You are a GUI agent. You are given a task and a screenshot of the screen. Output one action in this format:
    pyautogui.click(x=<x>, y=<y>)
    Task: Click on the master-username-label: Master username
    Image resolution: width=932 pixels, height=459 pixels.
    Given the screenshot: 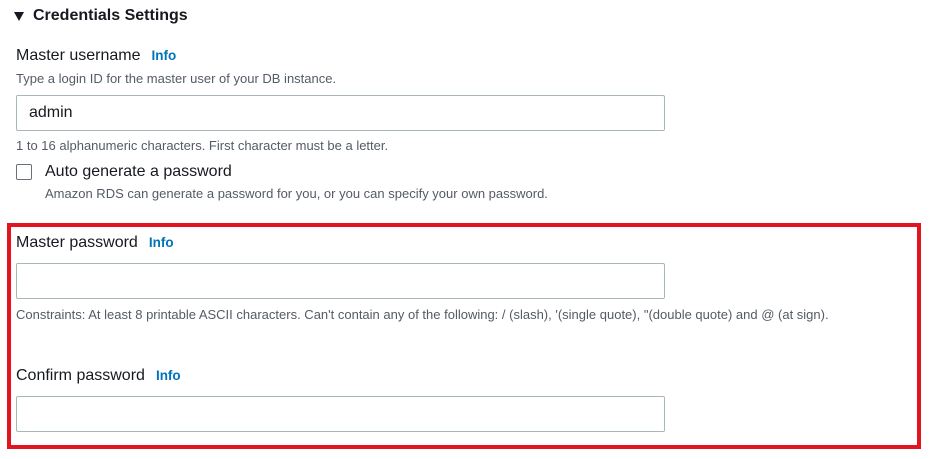 What is the action you would take?
    pyautogui.click(x=78, y=55)
    